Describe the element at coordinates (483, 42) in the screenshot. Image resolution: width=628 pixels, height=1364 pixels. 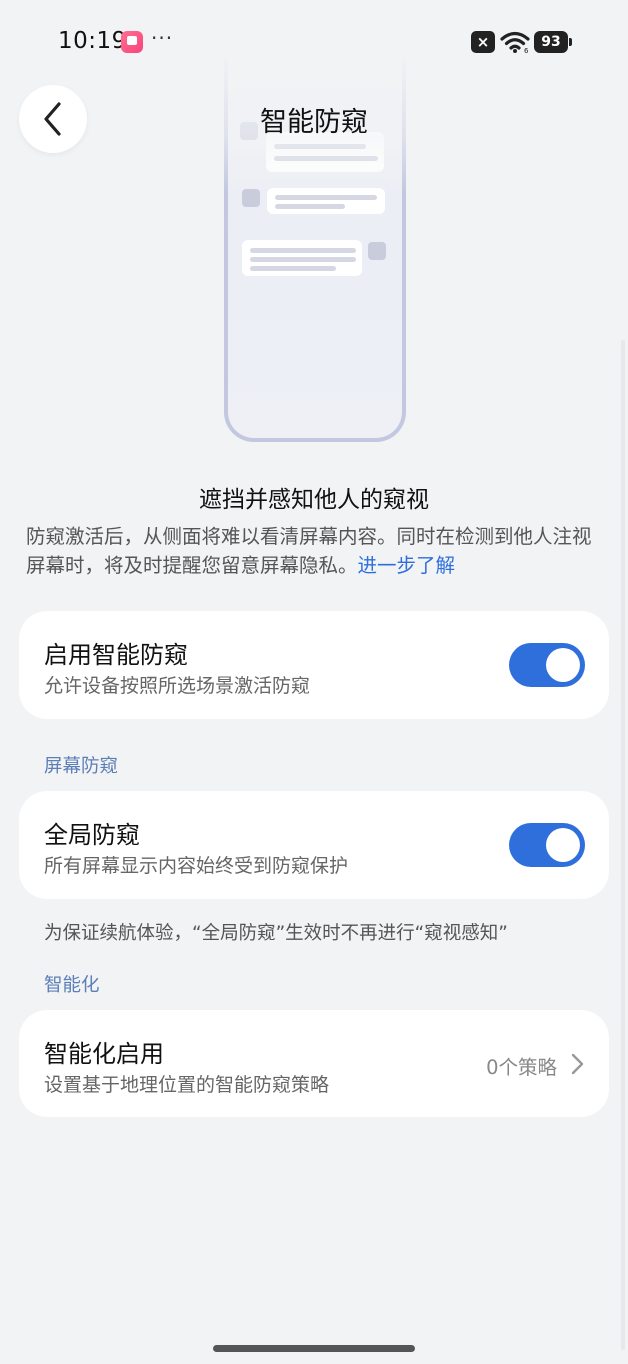
I see `no-sim-icon: ×` at that location.